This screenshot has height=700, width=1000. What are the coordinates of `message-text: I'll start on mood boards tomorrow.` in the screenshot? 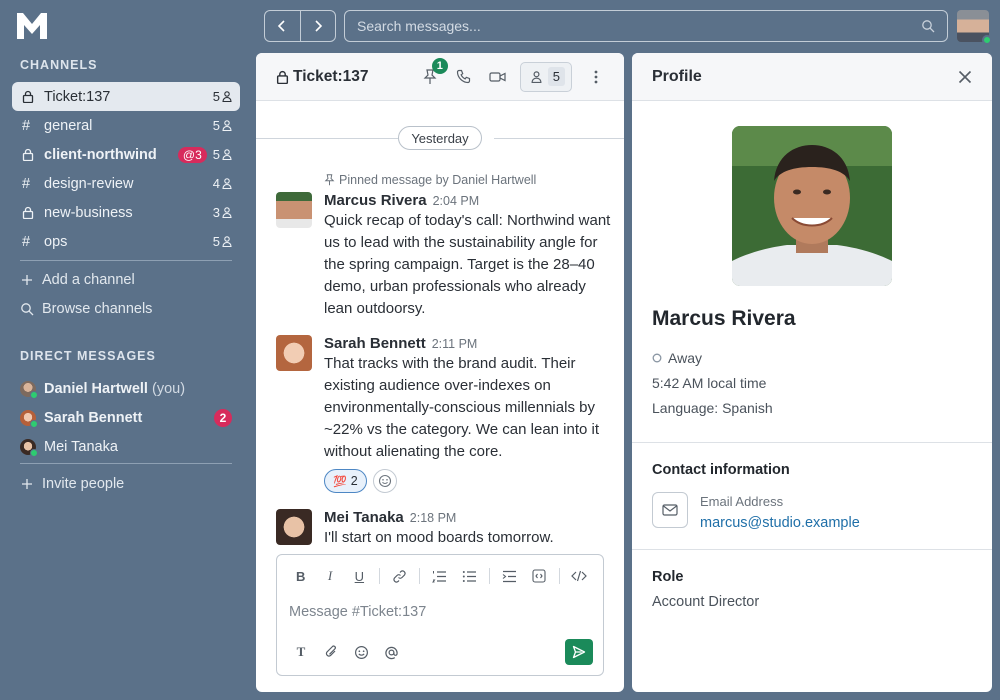 It's located at (439, 537).